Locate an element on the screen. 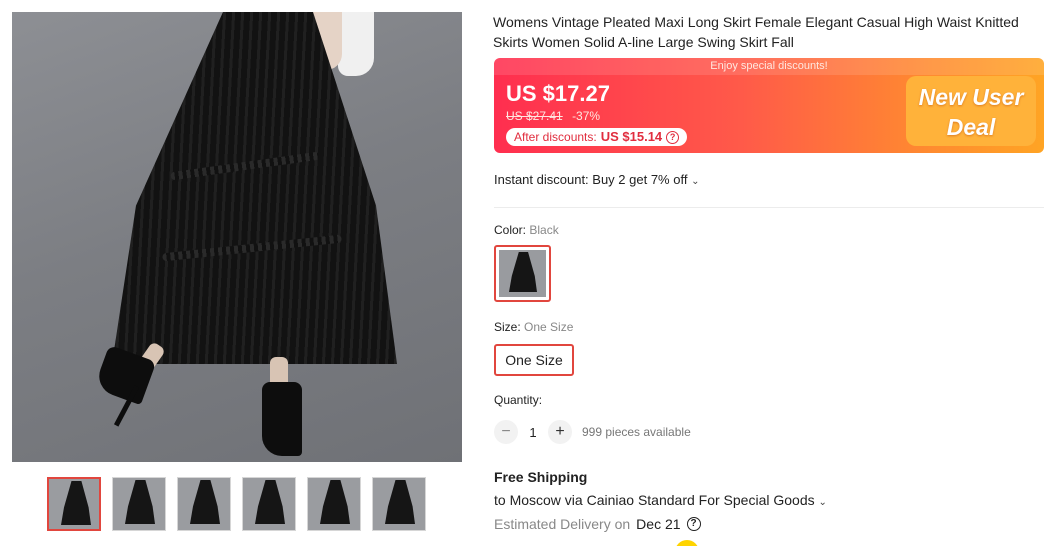 The height and width of the screenshot is (546, 1061). color-swatch-black is located at coordinates (522, 273).